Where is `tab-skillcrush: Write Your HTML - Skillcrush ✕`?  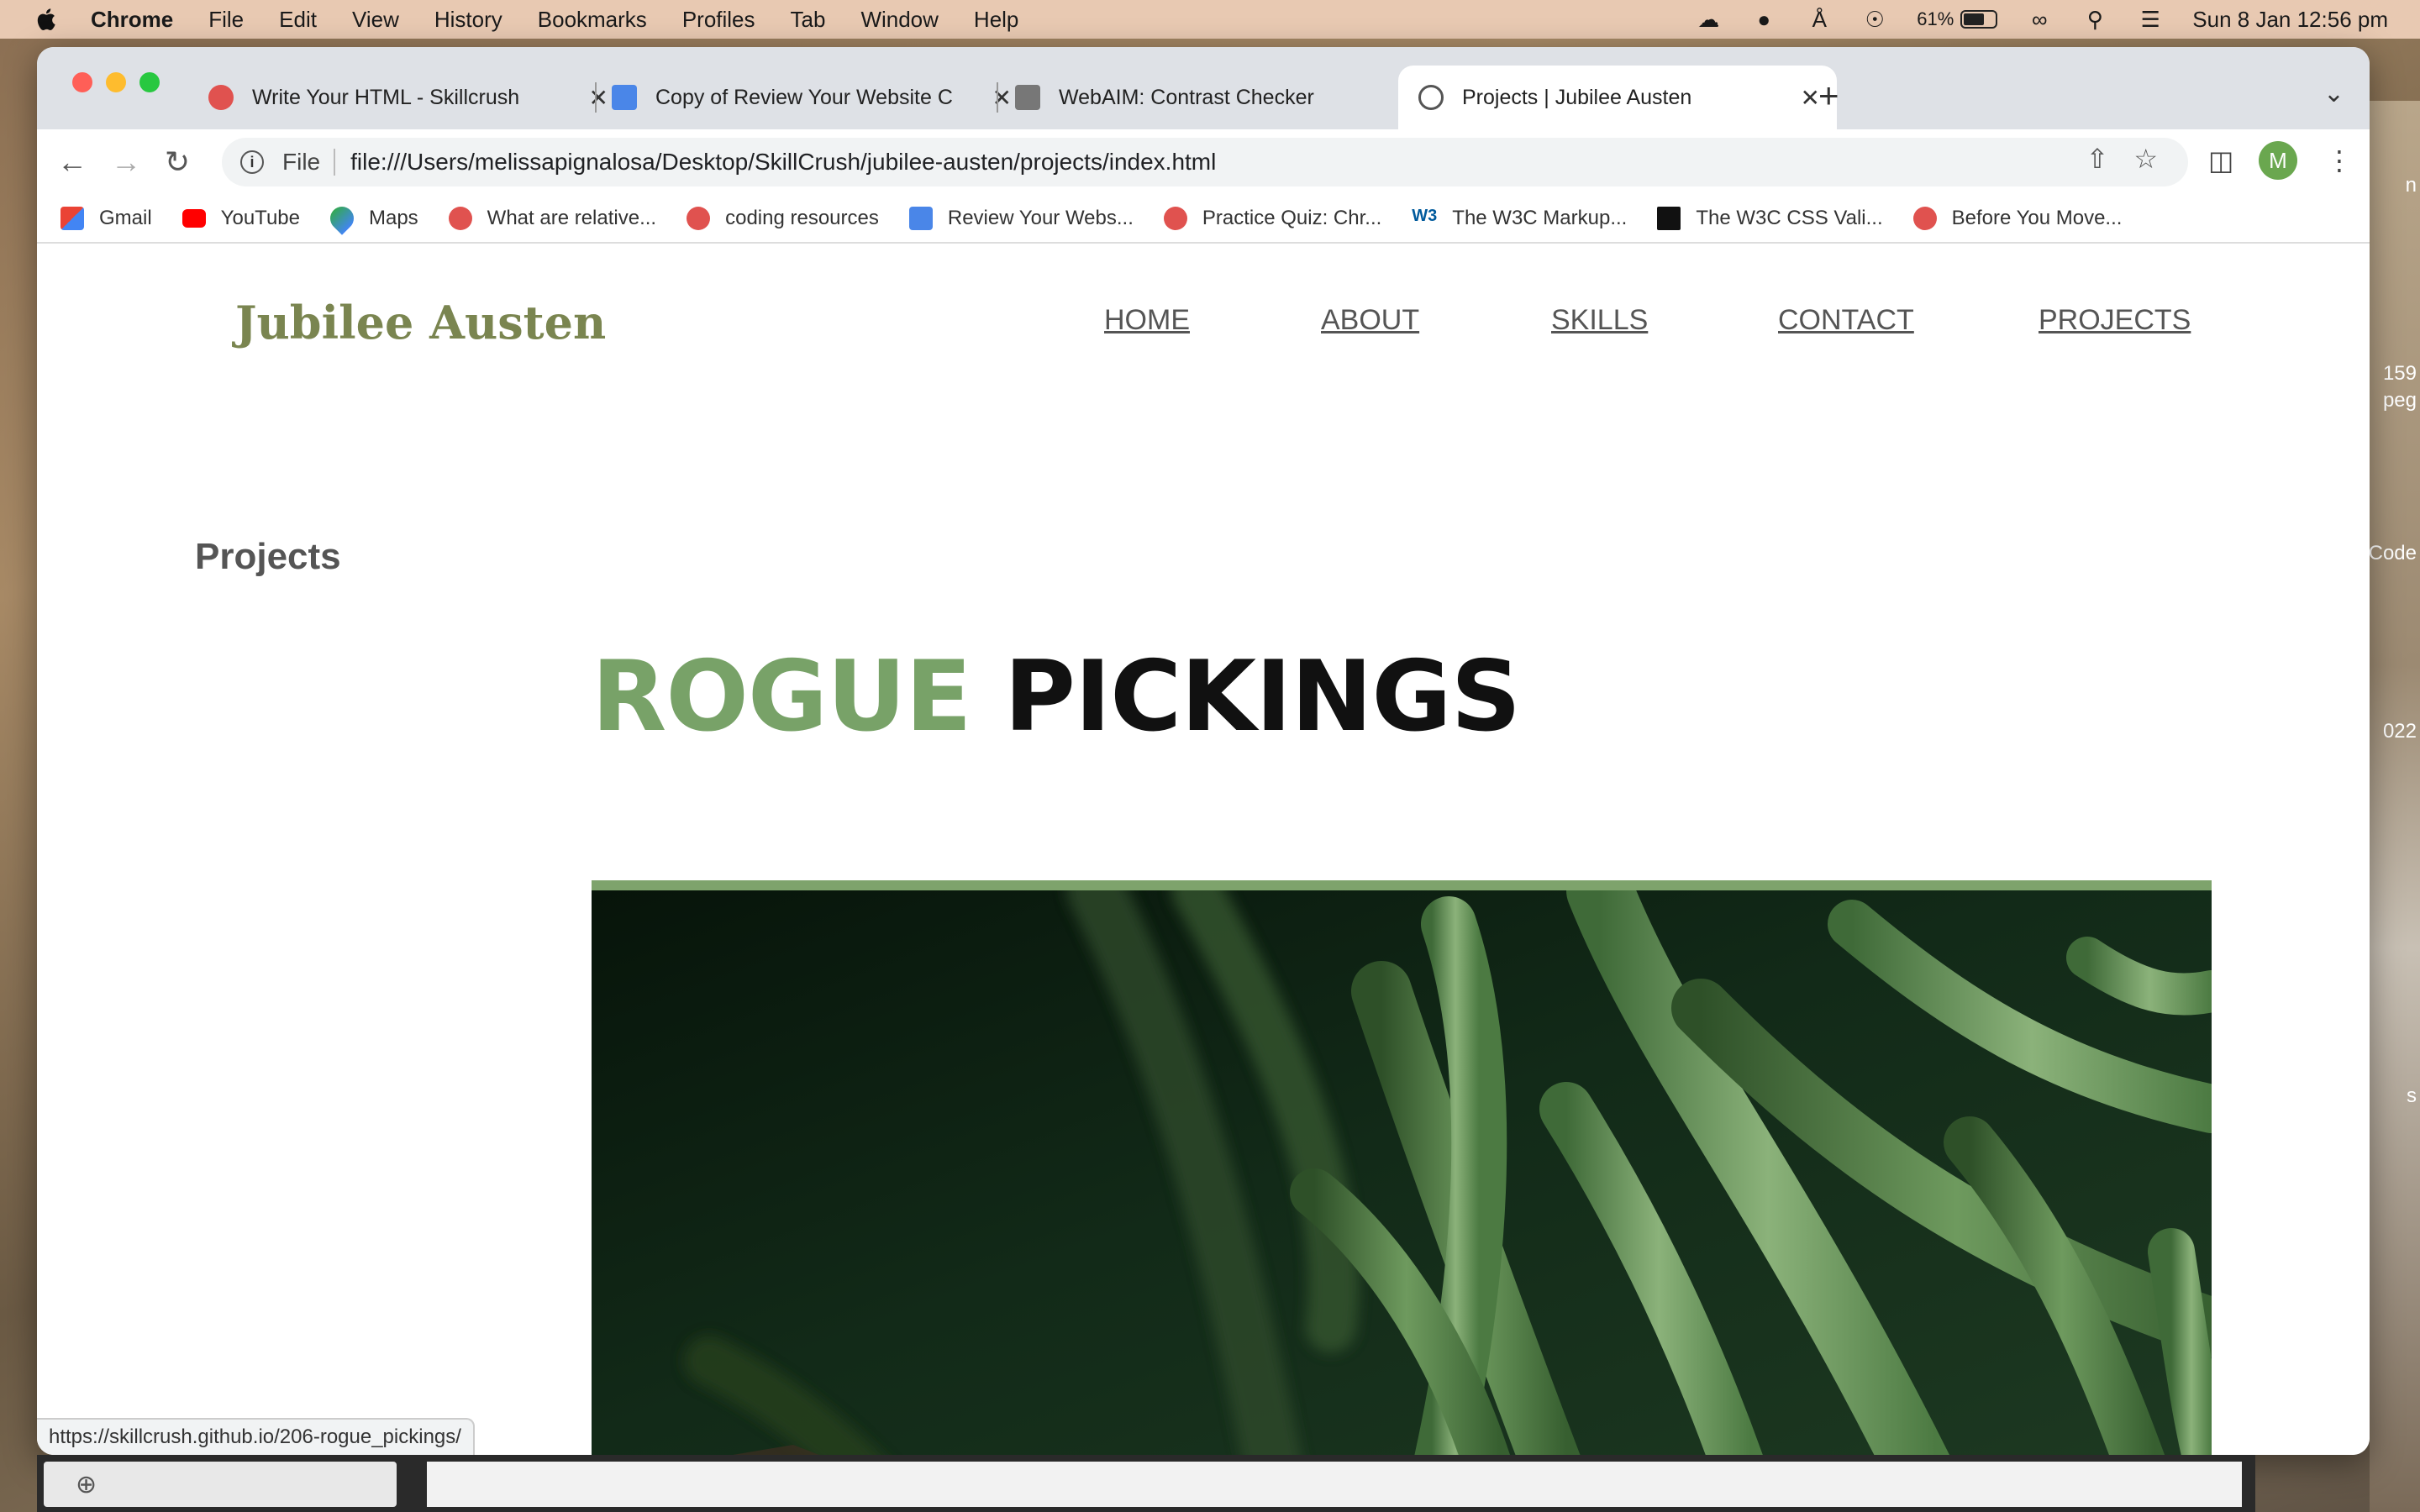 tab-skillcrush: Write Your HTML - Skillcrush ✕ is located at coordinates (406, 97).